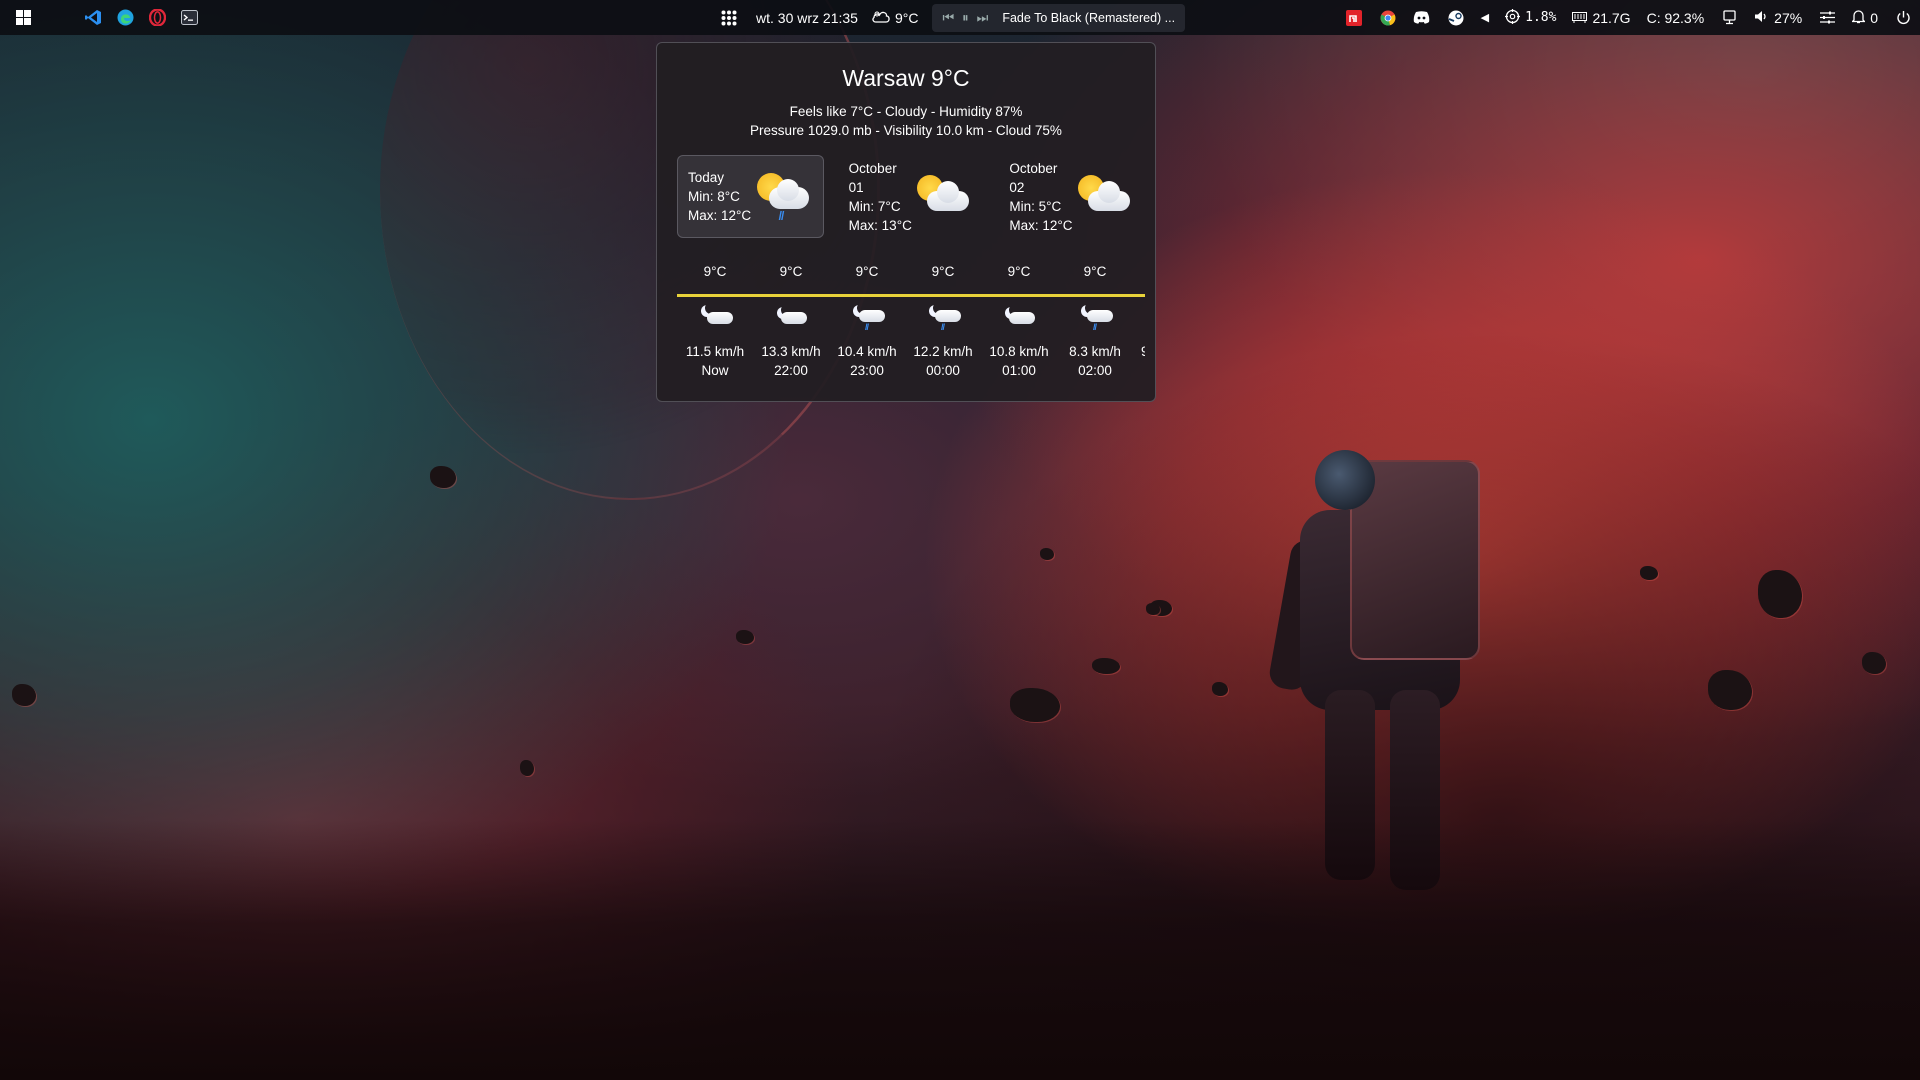 The image size is (1920, 1080). Describe the element at coordinates (872, 177) in the screenshot. I see `day-name: October 01` at that location.